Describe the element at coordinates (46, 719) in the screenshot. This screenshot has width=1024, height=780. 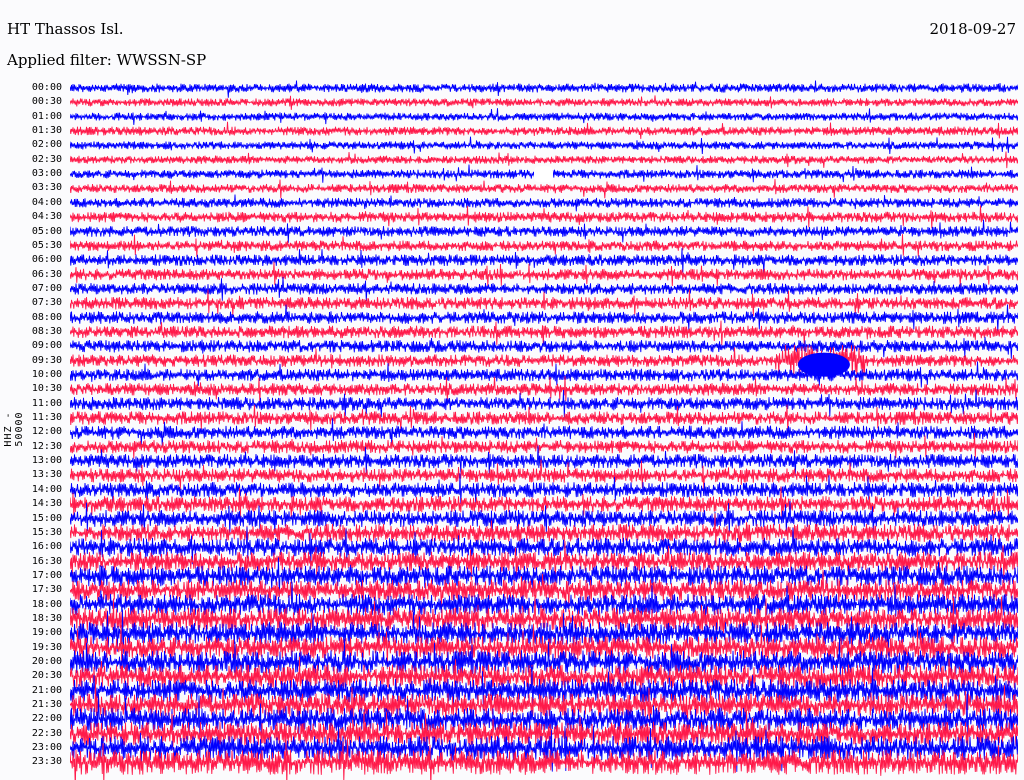
I see `time-label: 22:00` at that location.